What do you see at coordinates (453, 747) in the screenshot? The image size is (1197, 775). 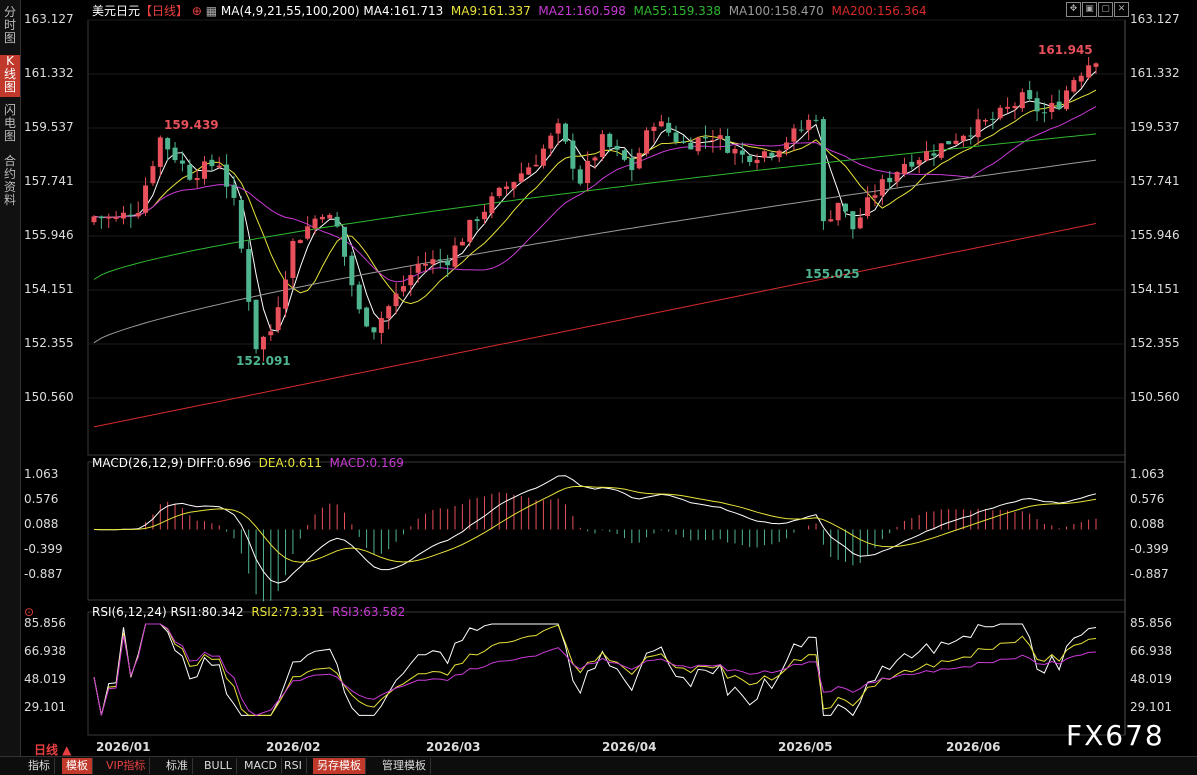 I see `x-label-mar: 2026/03` at bounding box center [453, 747].